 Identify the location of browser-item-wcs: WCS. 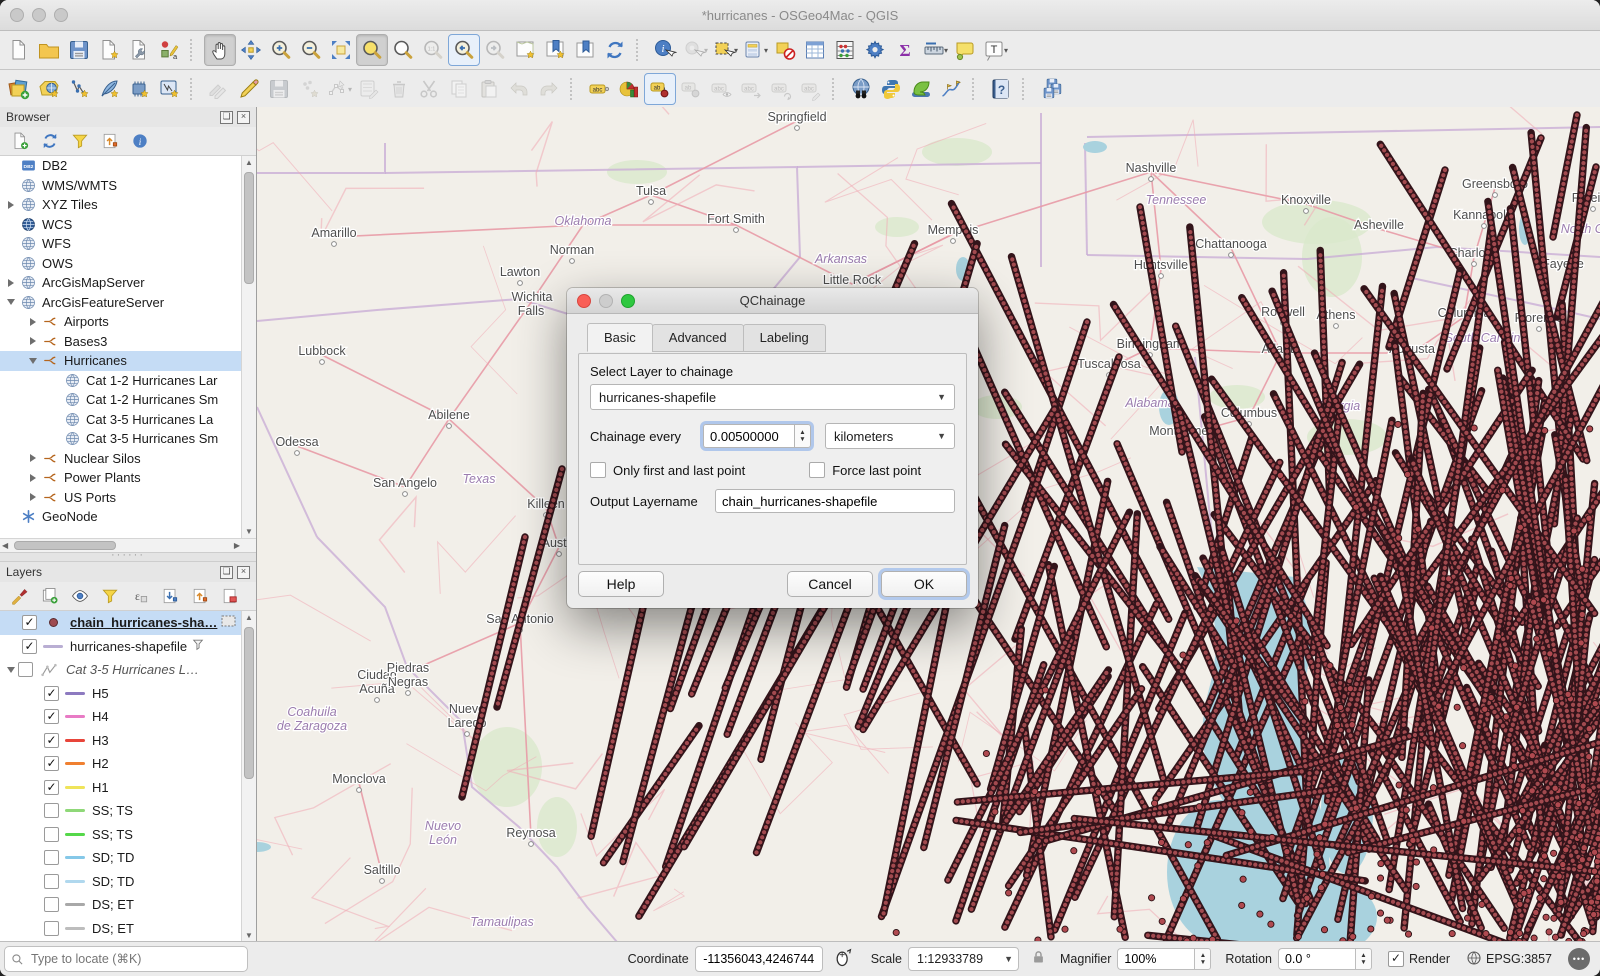
(128, 225).